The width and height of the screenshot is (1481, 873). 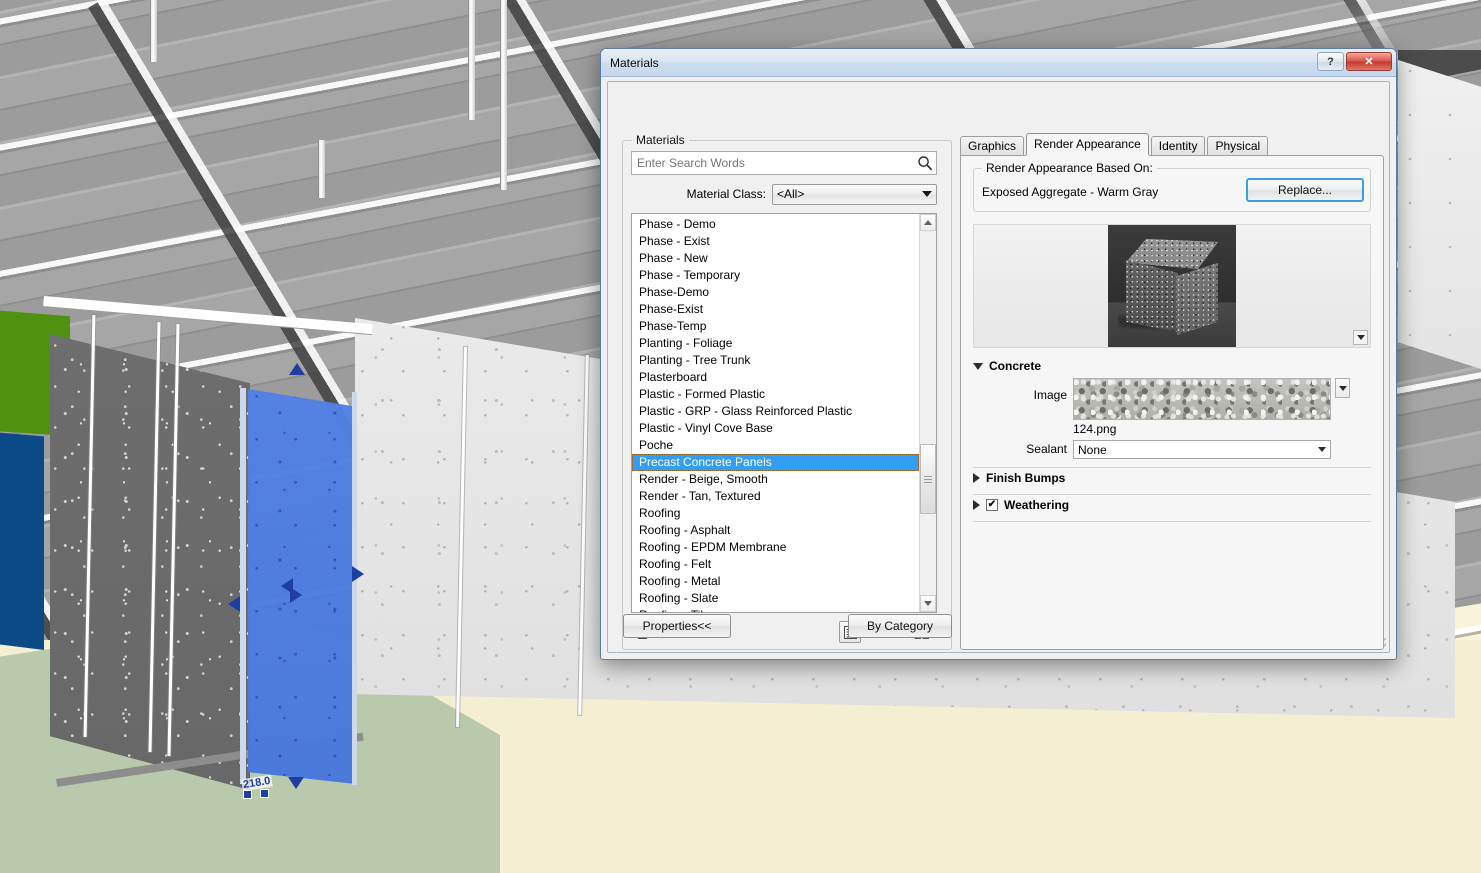 I want to click on material-class-row: Material Class: <All>, so click(x=784, y=194).